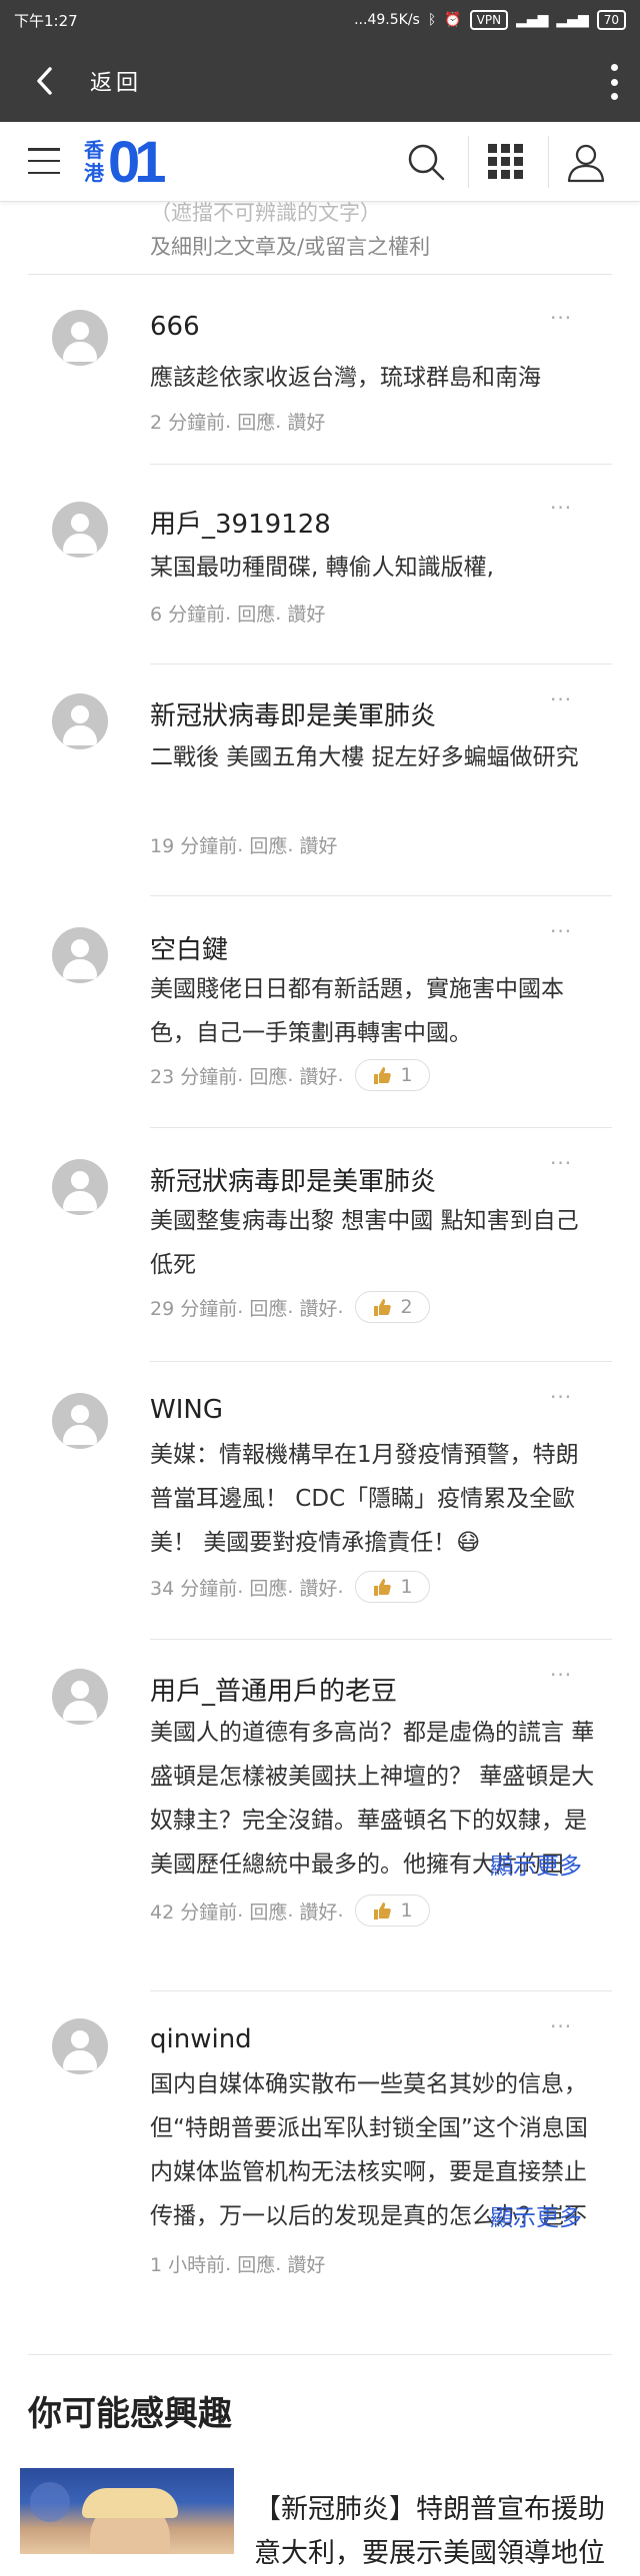 The height and width of the screenshot is (2576, 640). What do you see at coordinates (46, 20) in the screenshot?
I see `status-time: 下午1:27` at bounding box center [46, 20].